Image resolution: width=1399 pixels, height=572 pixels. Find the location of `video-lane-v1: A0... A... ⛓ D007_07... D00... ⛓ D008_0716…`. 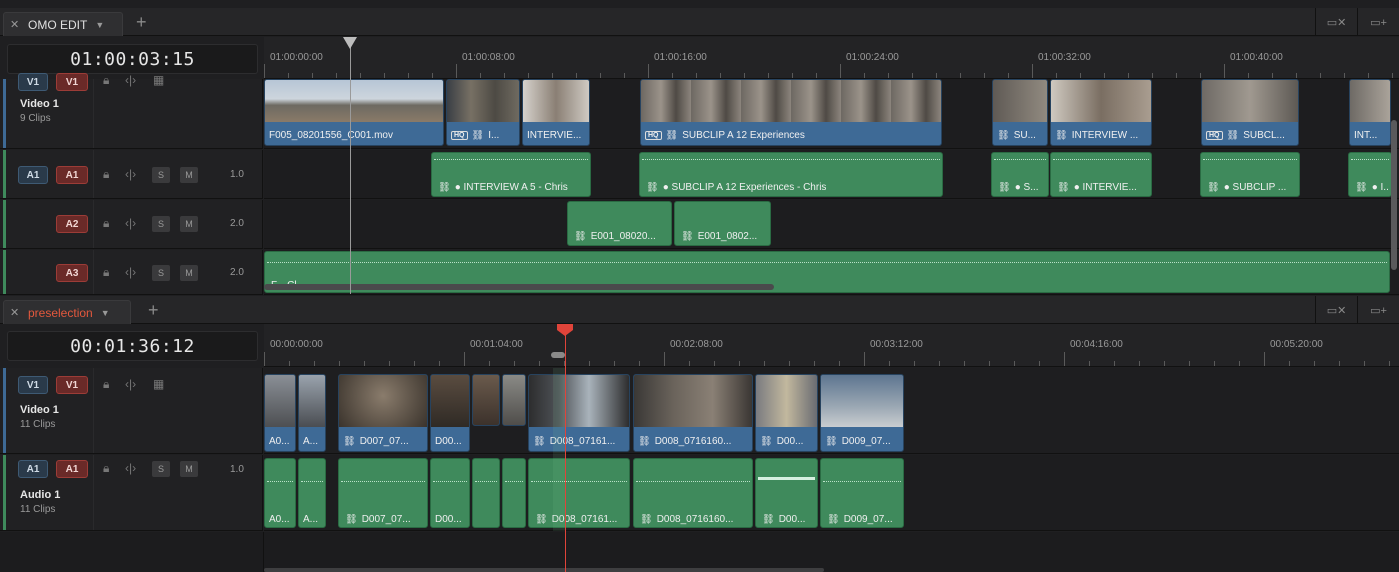

video-lane-v1: A0... A... ⛓ D007_07... D00... ⛓ D008_0716… is located at coordinates (831, 411).